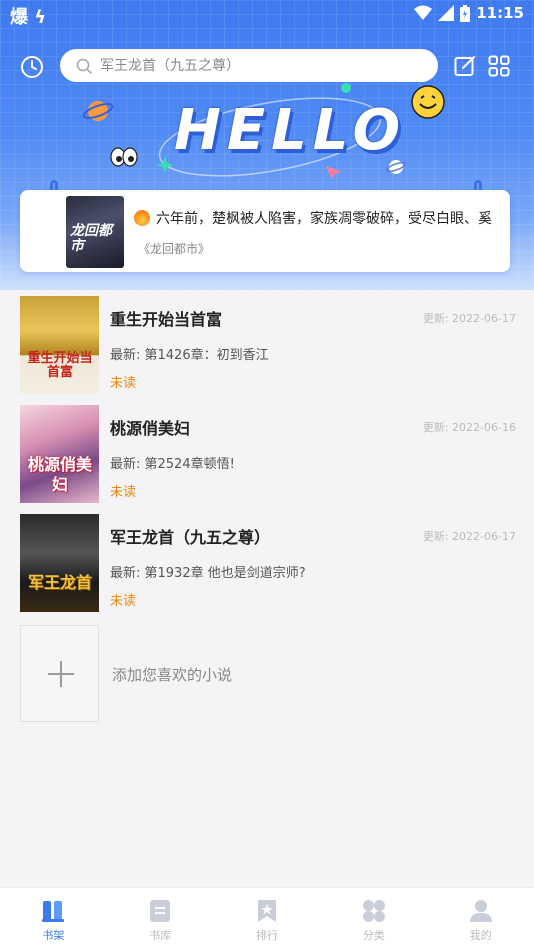 This screenshot has width=534, height=950. I want to click on add-book-button, so click(59, 673).